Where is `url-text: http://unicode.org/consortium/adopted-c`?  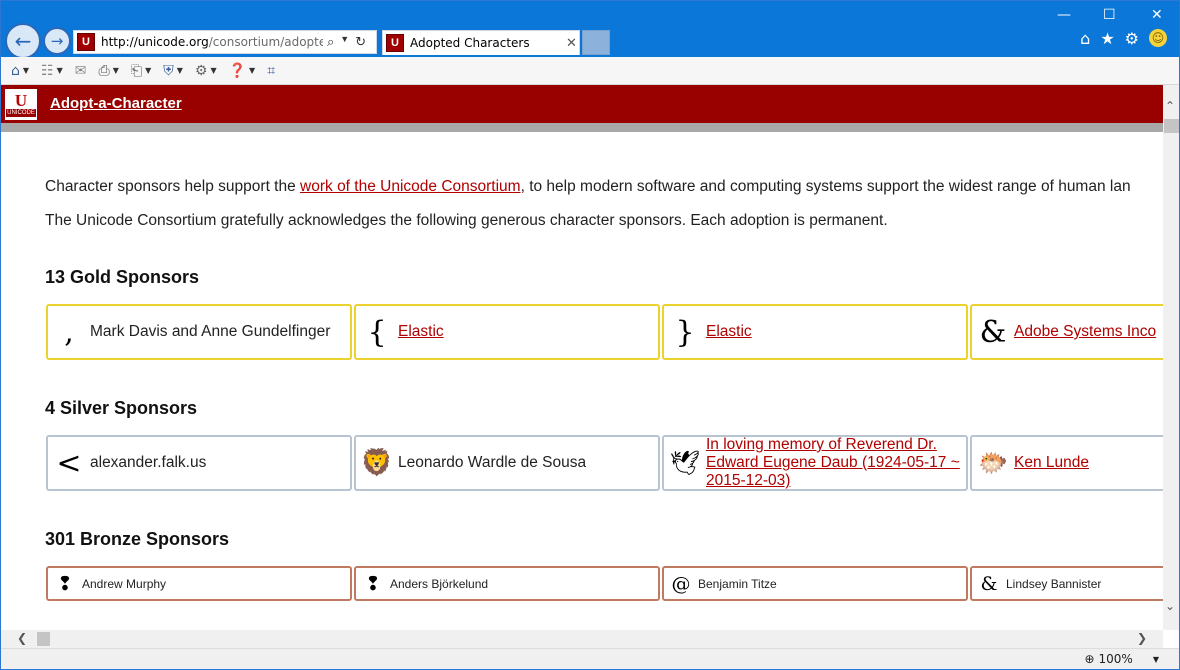
url-text: http://unicode.org/consortium/adopted-c is located at coordinates (212, 42).